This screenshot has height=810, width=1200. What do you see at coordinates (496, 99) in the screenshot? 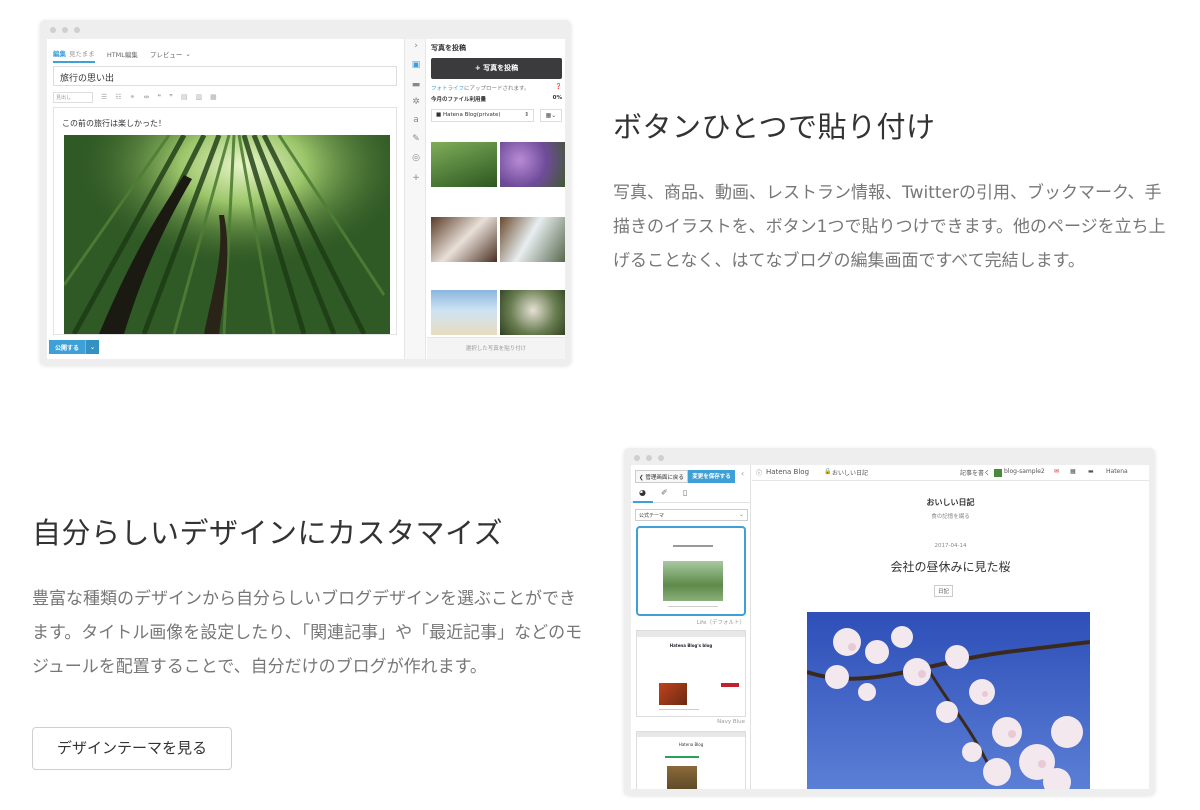
I see `file-usage: 今月のファイル利用量 0%` at bounding box center [496, 99].